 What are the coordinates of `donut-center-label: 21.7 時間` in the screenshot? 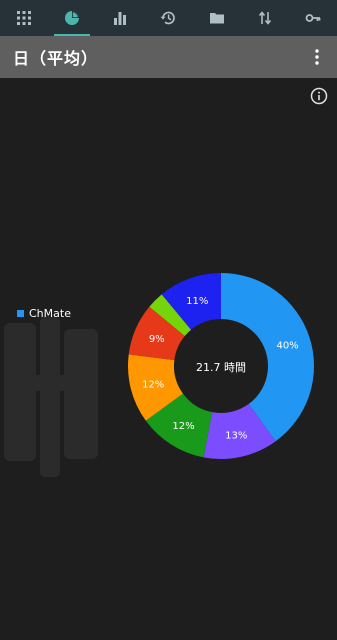 It's located at (221, 367).